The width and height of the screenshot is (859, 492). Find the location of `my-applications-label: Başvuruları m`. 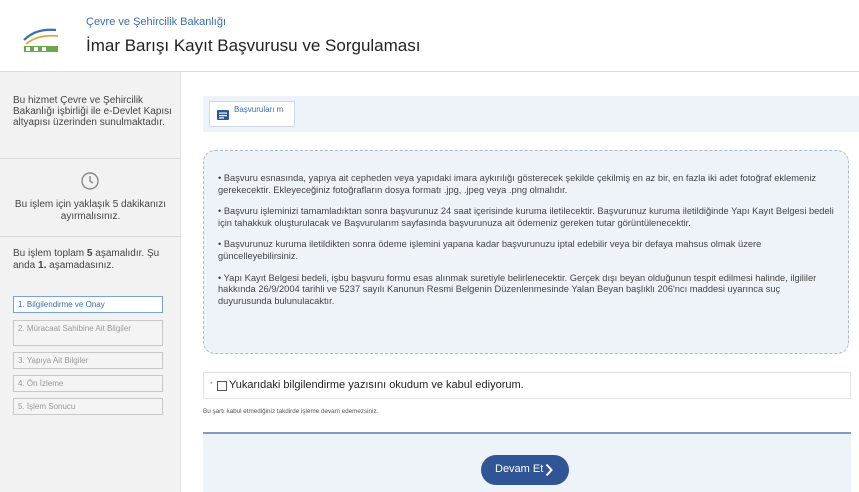

my-applications-label: Başvuruları m is located at coordinates (259, 109).